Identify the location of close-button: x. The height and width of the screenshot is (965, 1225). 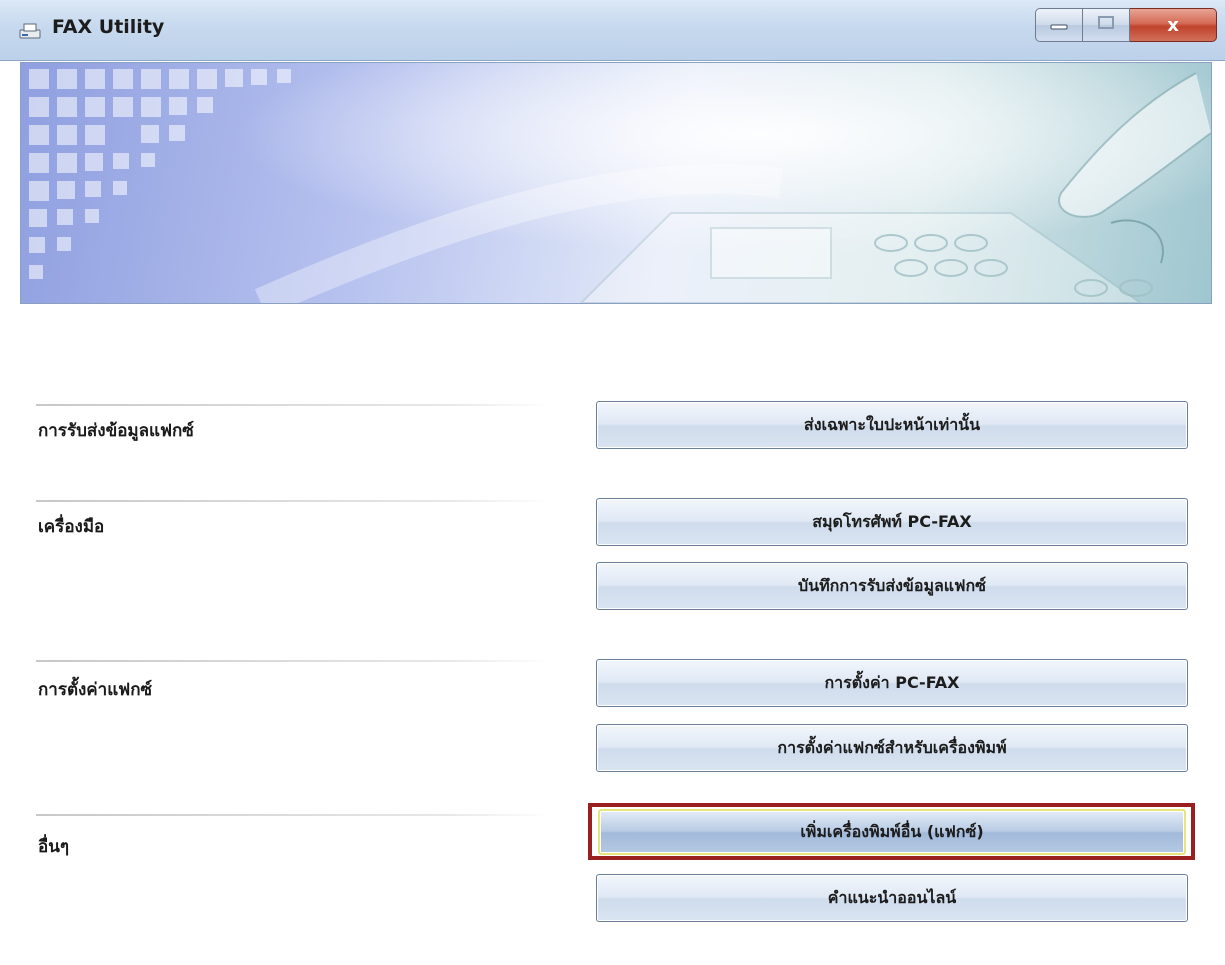
(1173, 25).